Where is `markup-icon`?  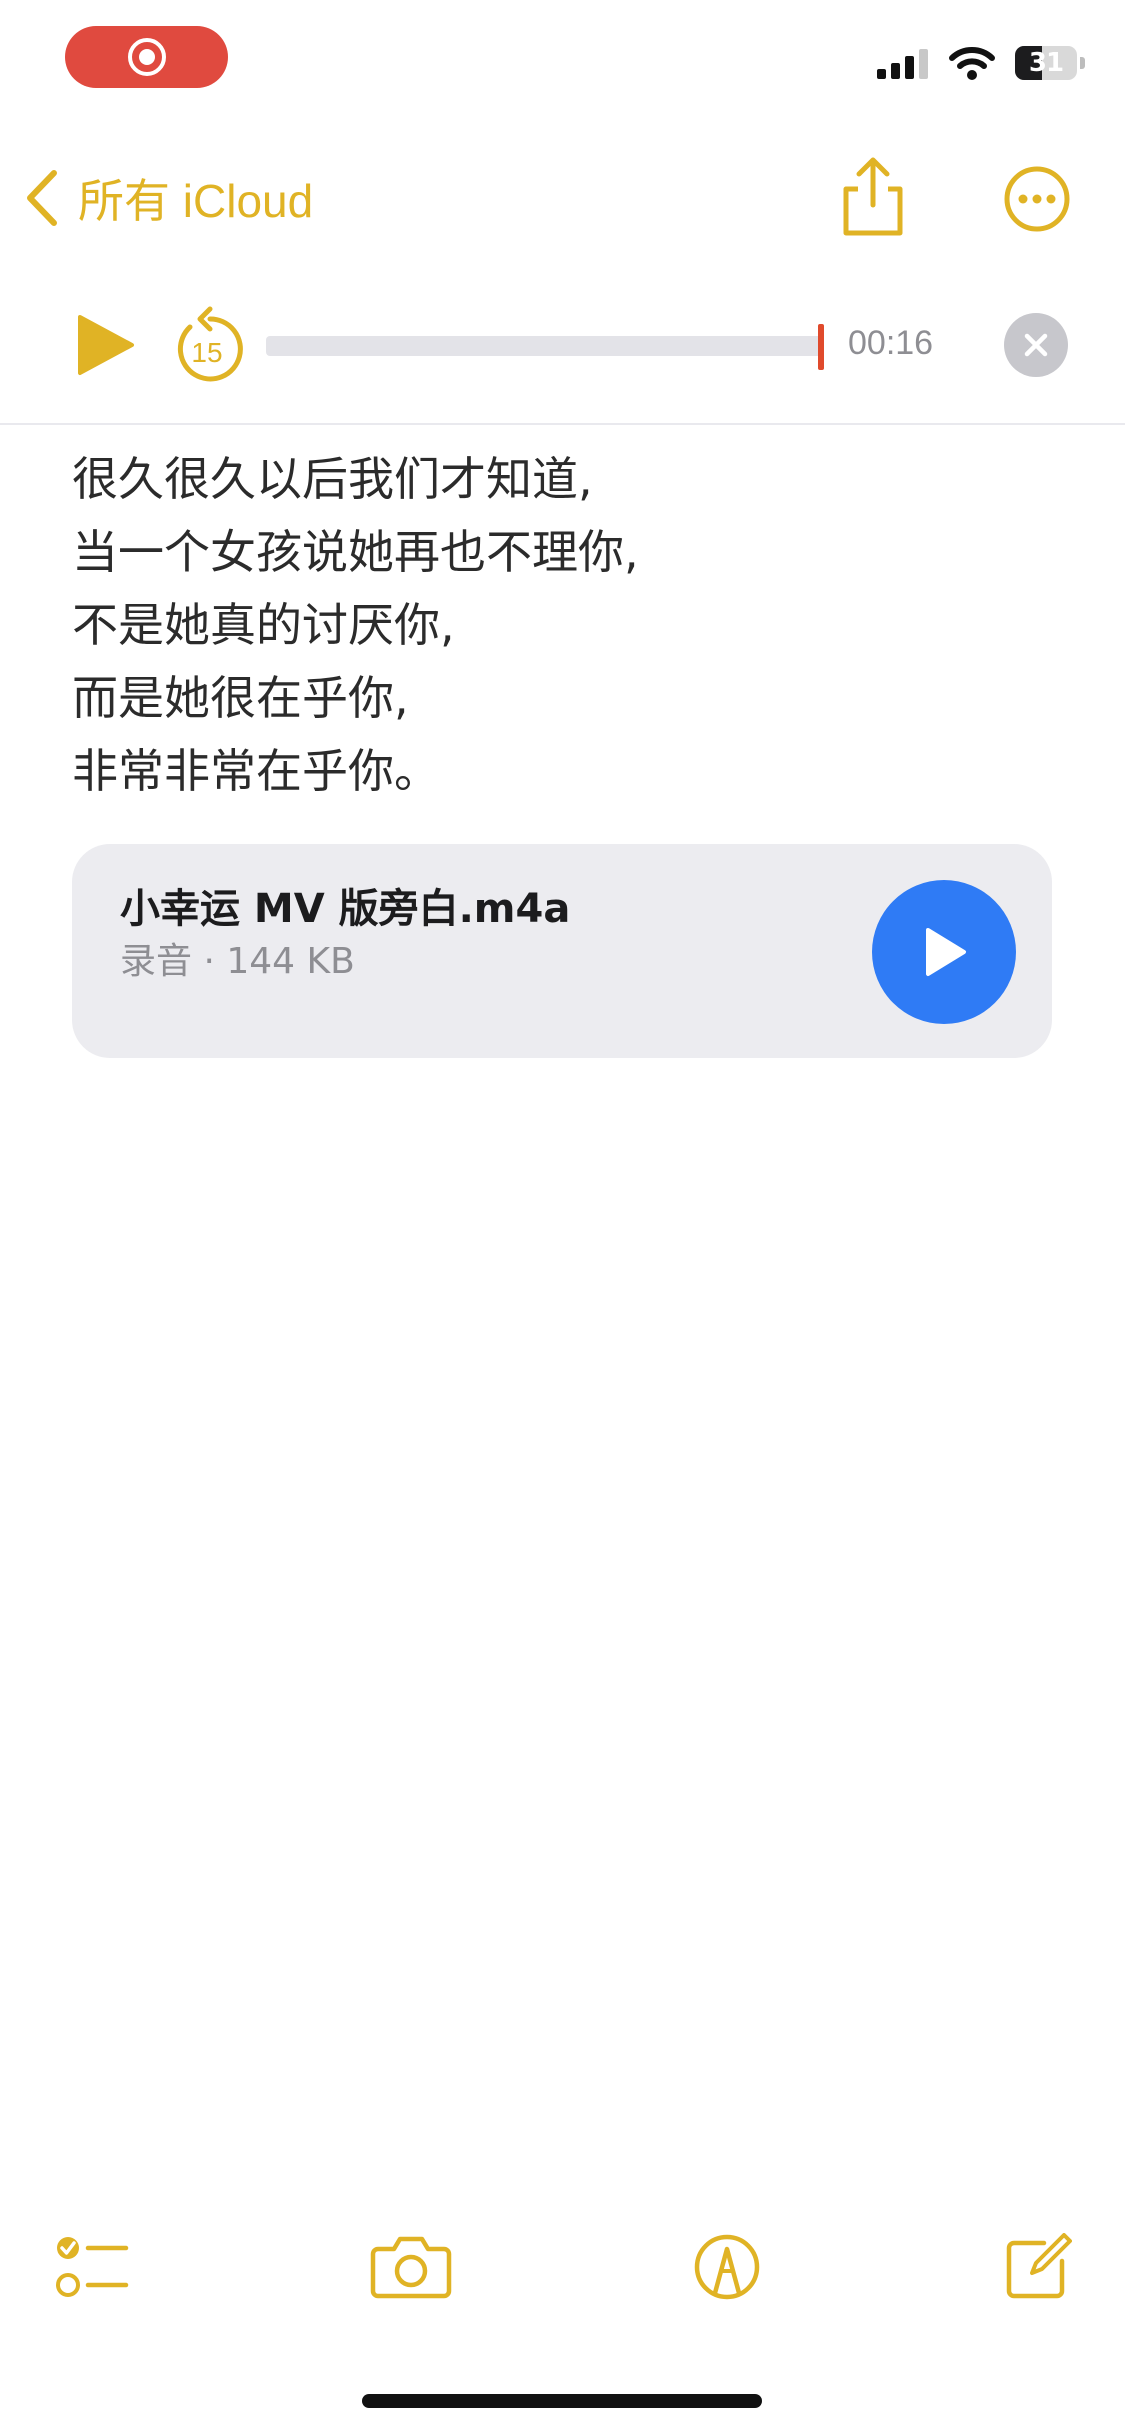 markup-icon is located at coordinates (727, 2267).